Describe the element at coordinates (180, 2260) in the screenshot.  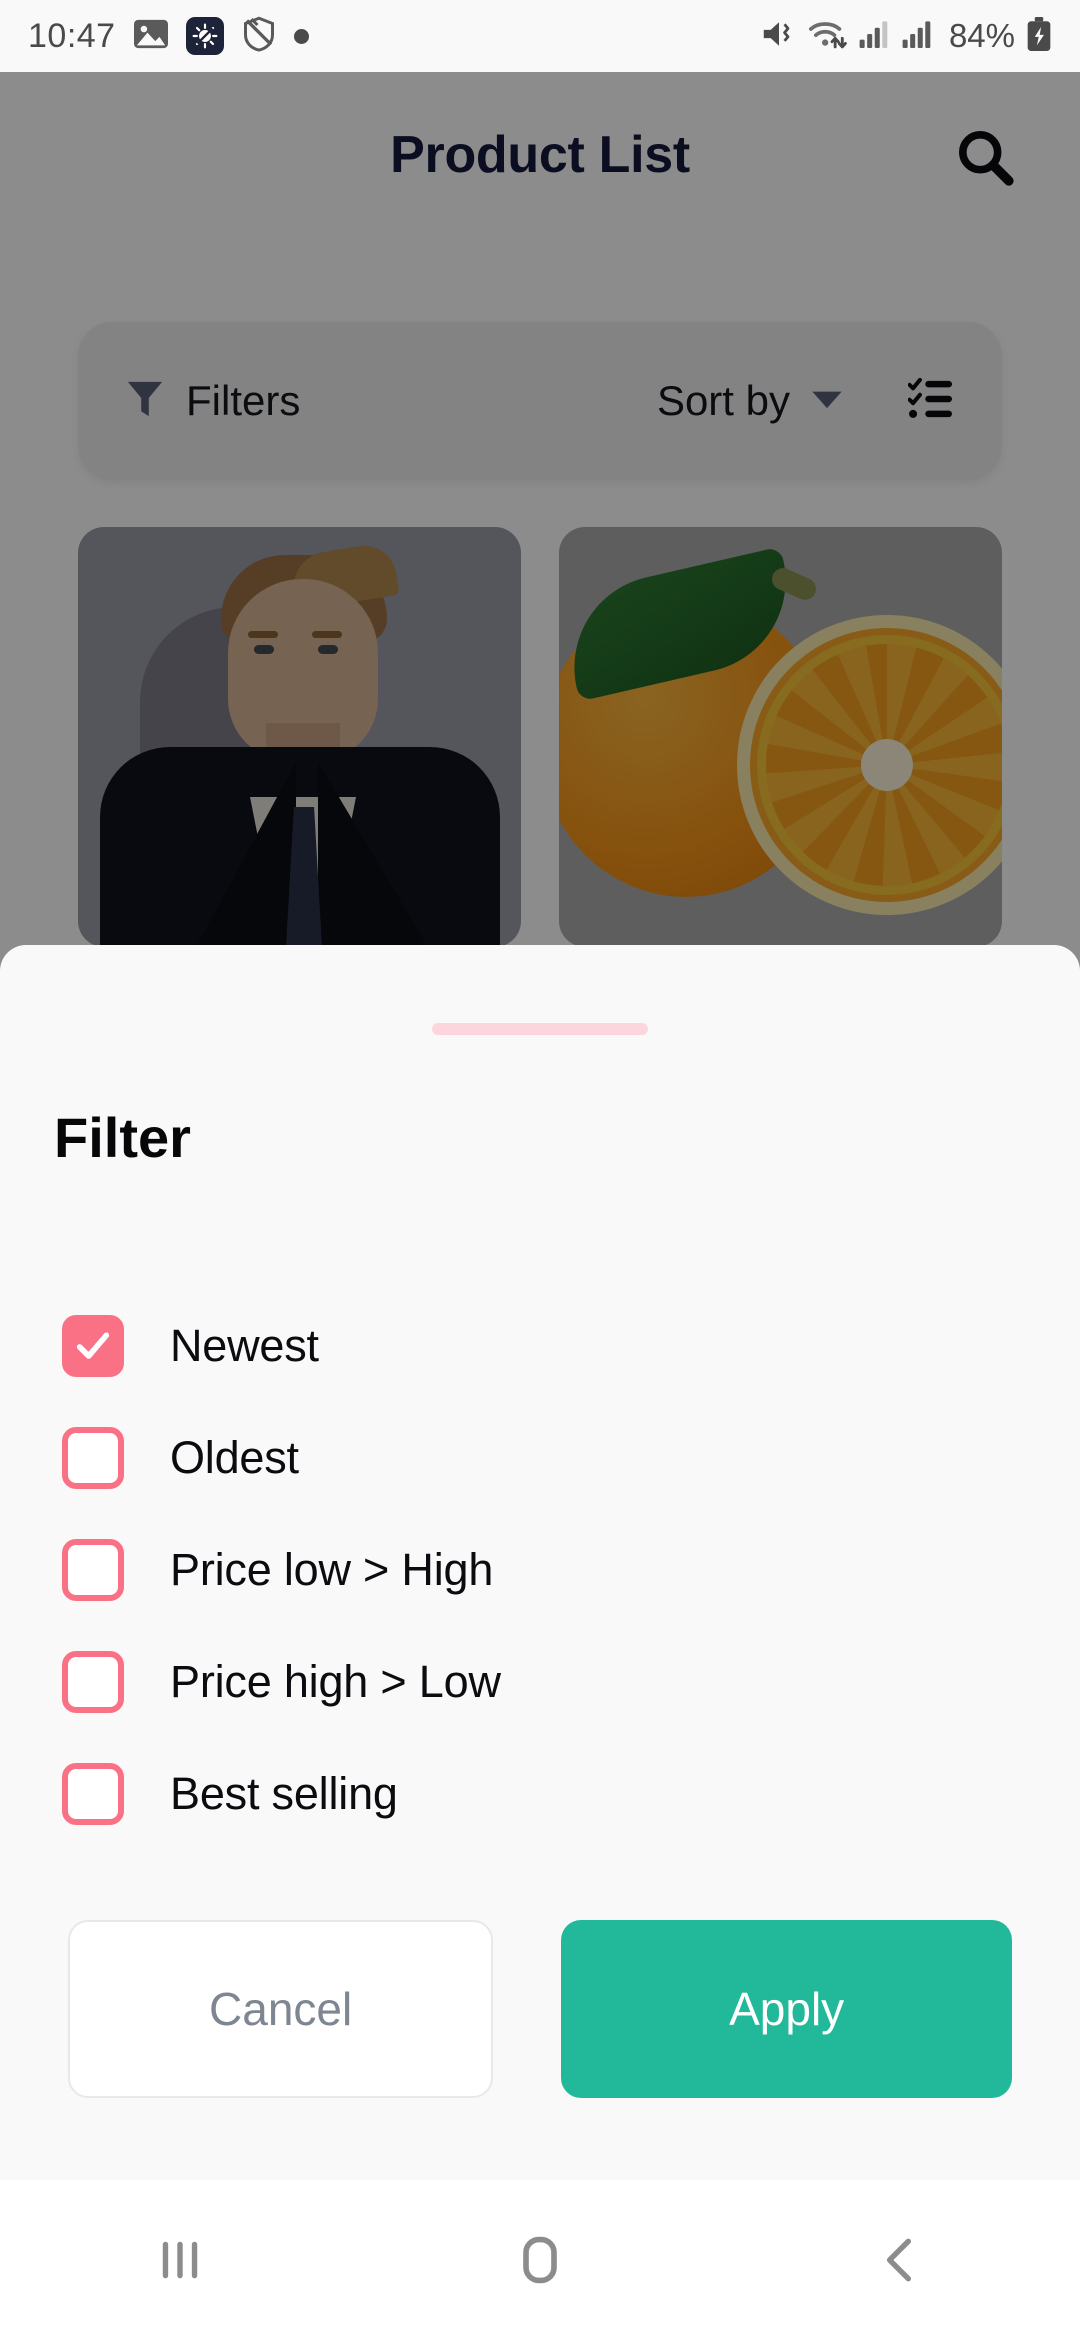
I see `recents-icon` at that location.